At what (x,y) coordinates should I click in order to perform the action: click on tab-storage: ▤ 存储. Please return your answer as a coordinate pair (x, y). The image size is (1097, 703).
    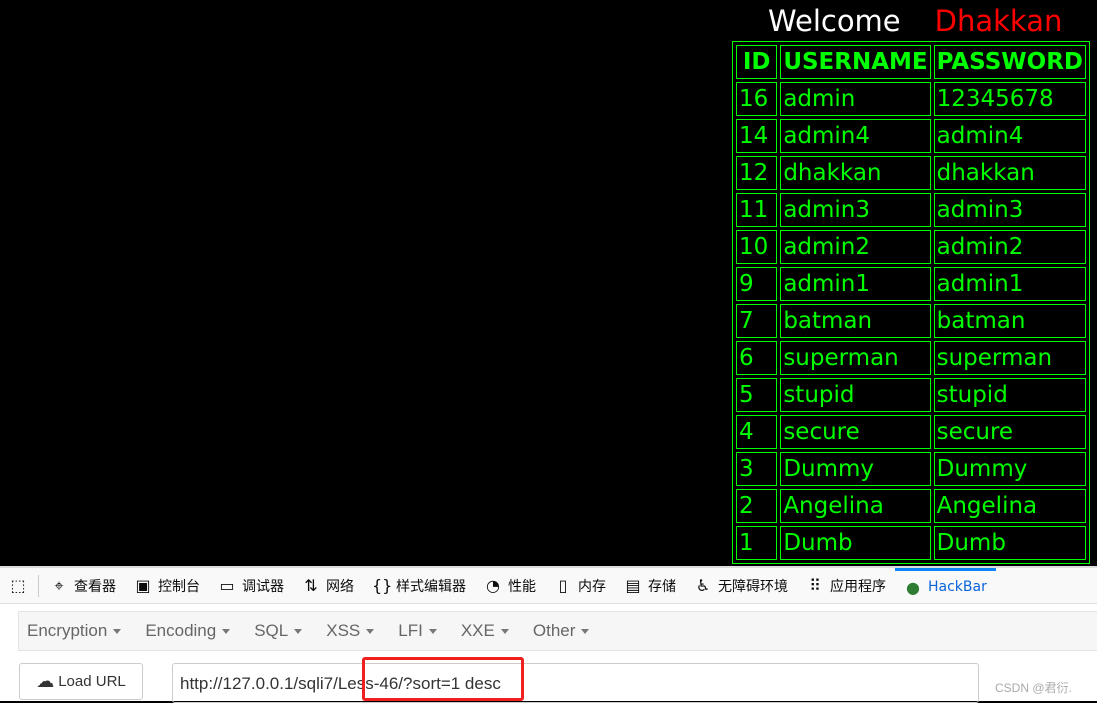
    Looking at the image, I should click on (650, 586).